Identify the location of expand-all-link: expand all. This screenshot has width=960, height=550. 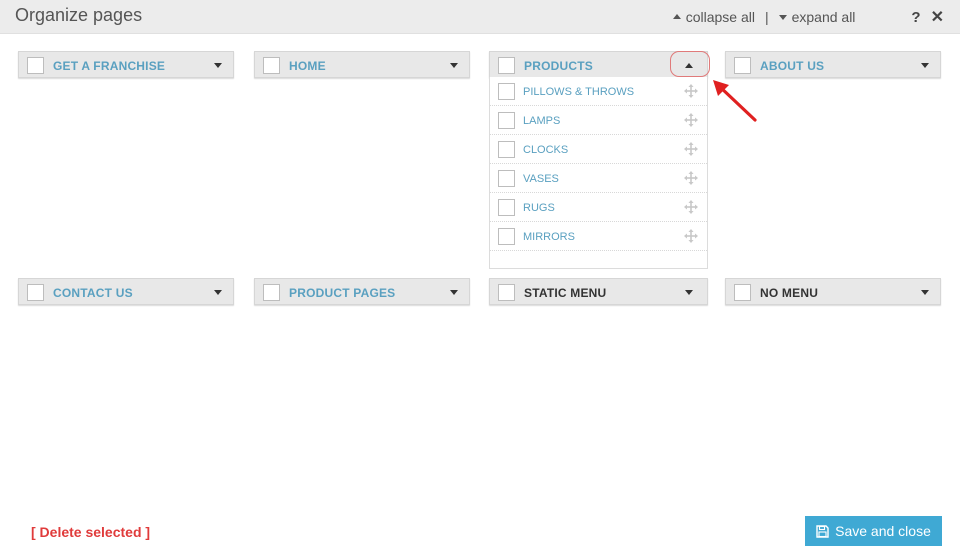
(817, 17).